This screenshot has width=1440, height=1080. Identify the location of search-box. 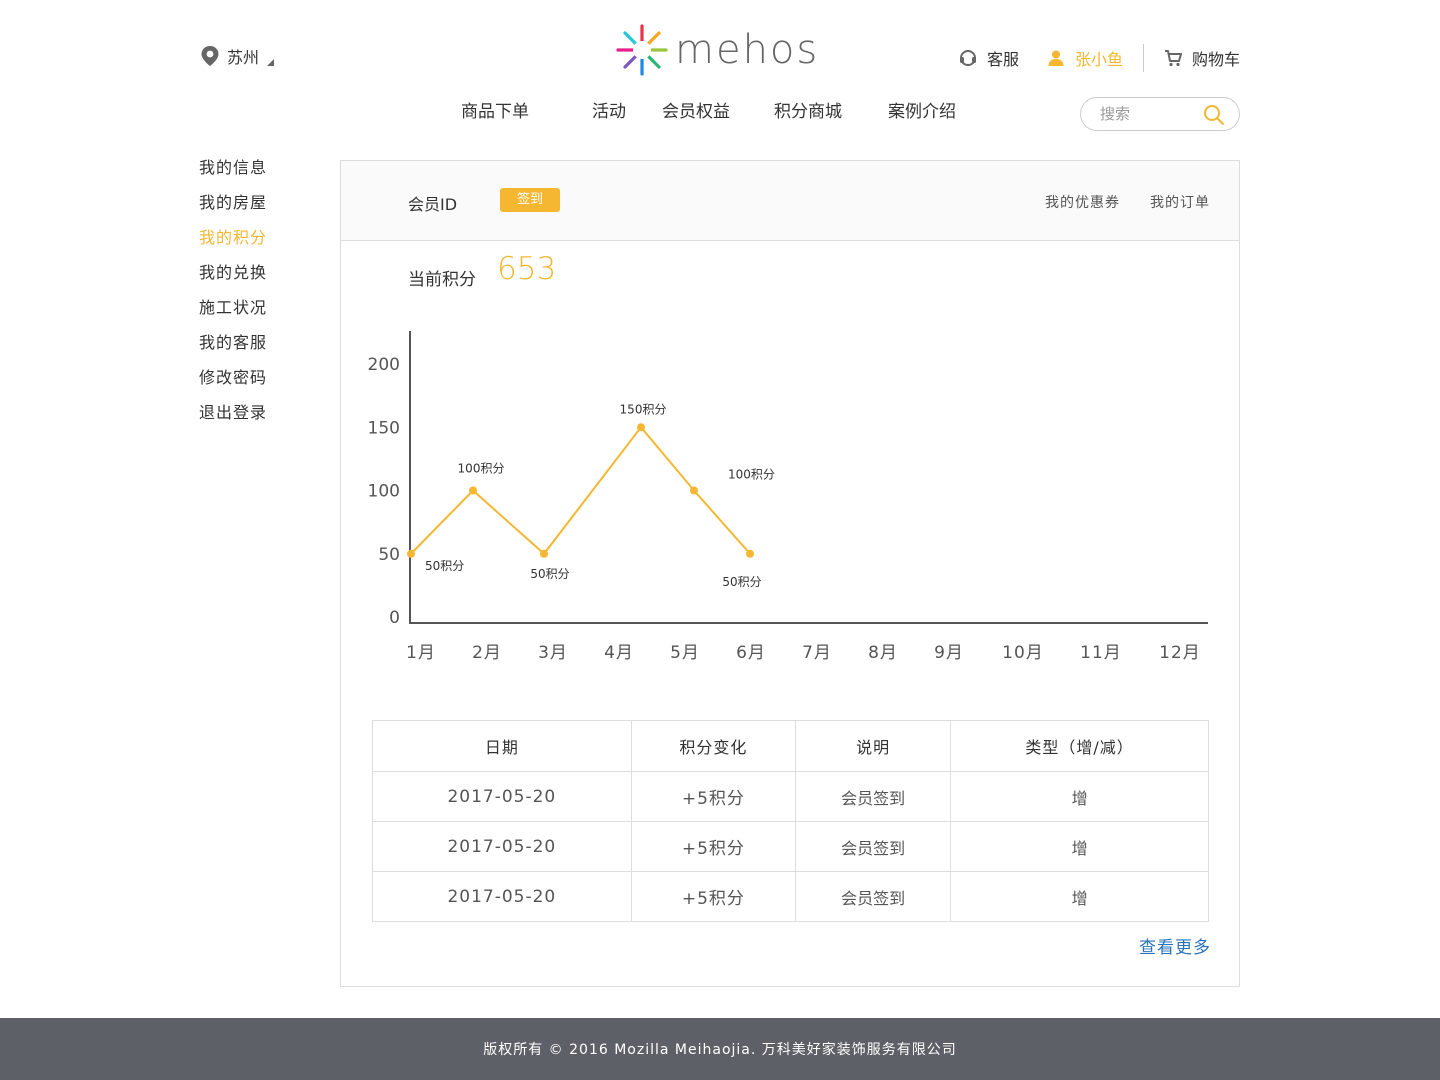
(1160, 114).